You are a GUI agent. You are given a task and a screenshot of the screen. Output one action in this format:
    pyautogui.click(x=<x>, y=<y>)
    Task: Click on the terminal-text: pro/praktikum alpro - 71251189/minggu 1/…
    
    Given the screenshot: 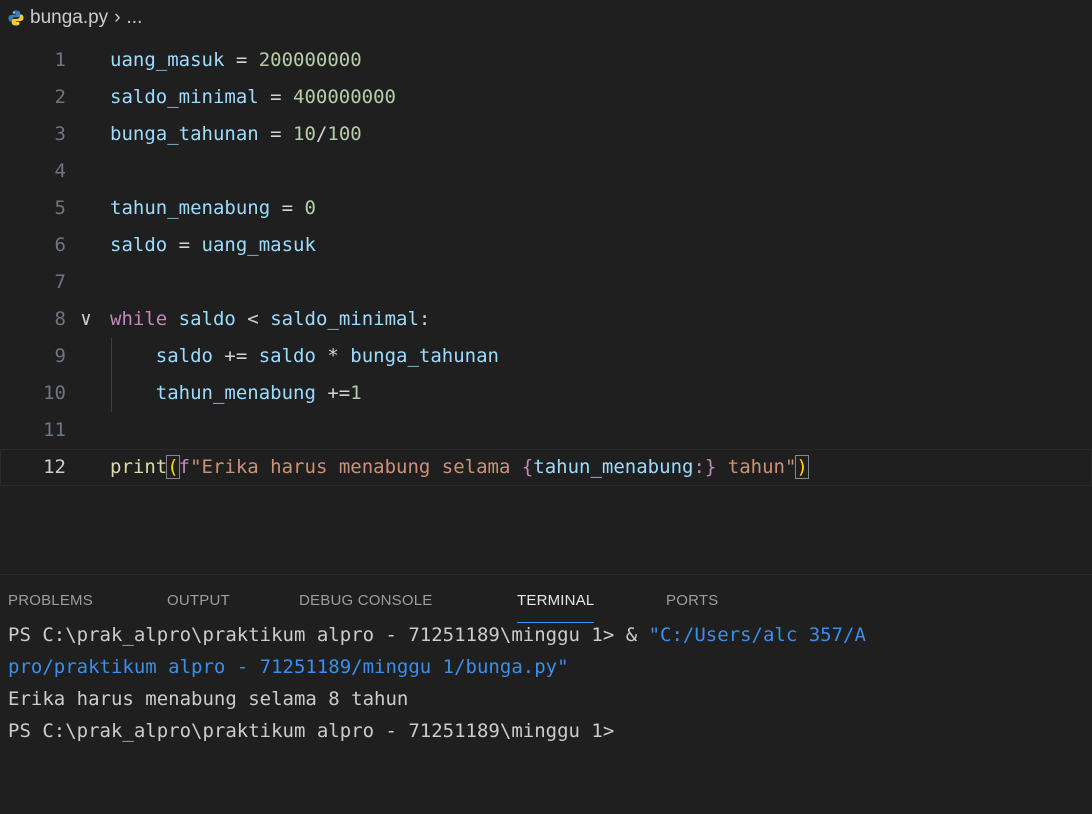 What is the action you would take?
    pyautogui.click(x=288, y=667)
    